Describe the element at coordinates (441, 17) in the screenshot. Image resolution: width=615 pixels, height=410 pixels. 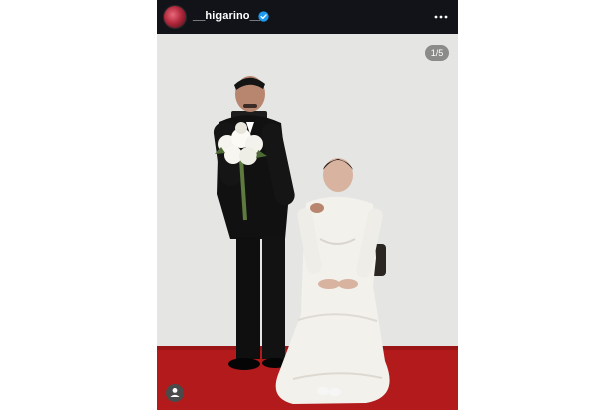
I see `more-dots-icon` at that location.